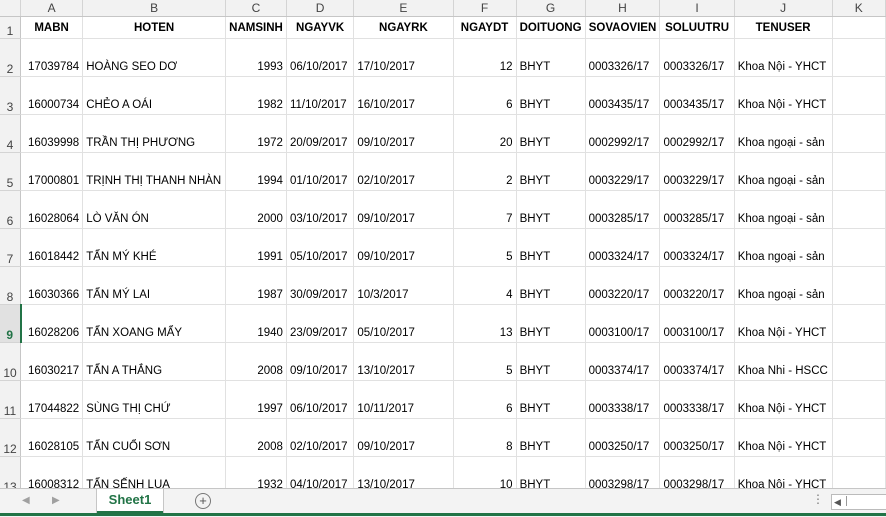 This screenshot has height=517, width=886. Describe the element at coordinates (256, 8) in the screenshot. I see `column-header: C` at that location.